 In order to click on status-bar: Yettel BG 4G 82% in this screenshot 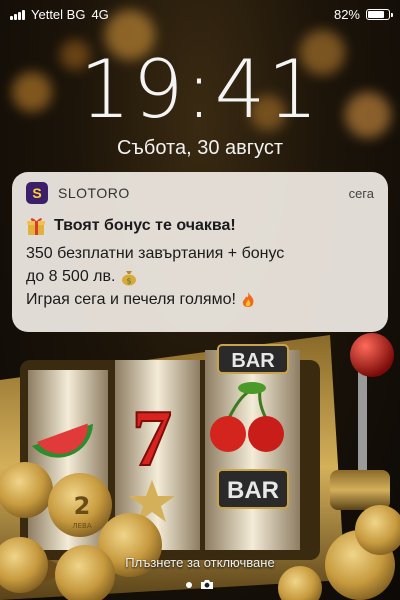, I will do `click(200, 14)`.